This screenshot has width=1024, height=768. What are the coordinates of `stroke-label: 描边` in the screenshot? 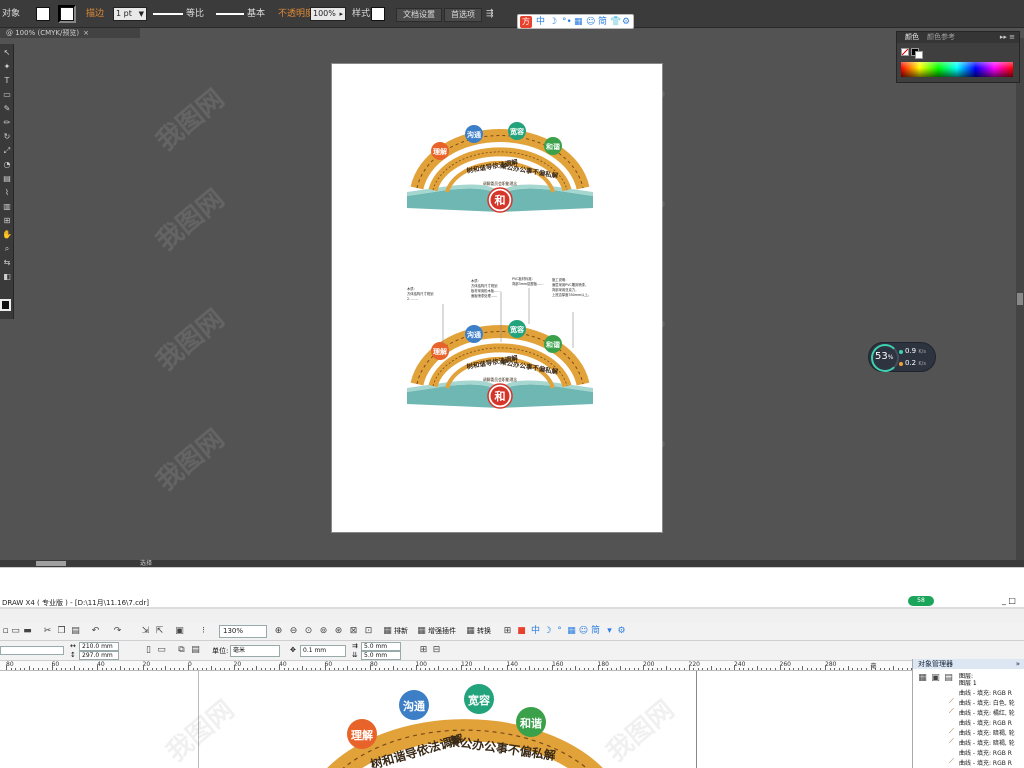 It's located at (95, 14).